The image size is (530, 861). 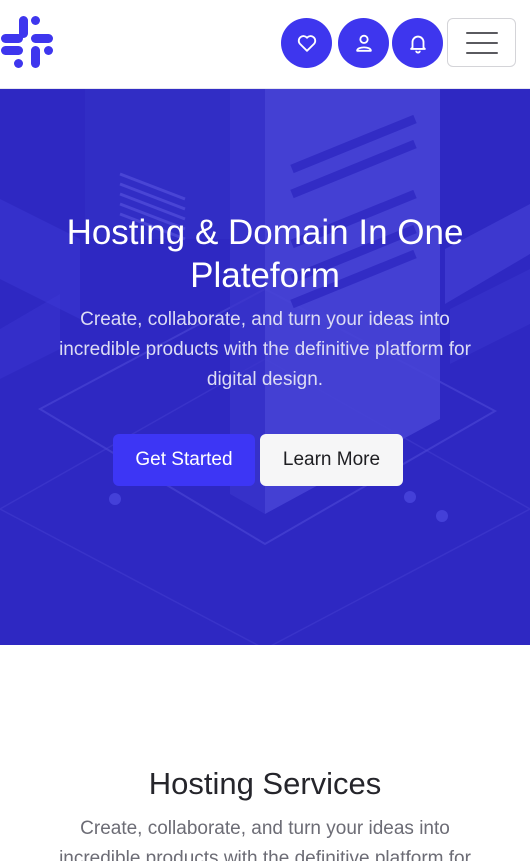 I want to click on logo-icon, so click(x=27, y=42).